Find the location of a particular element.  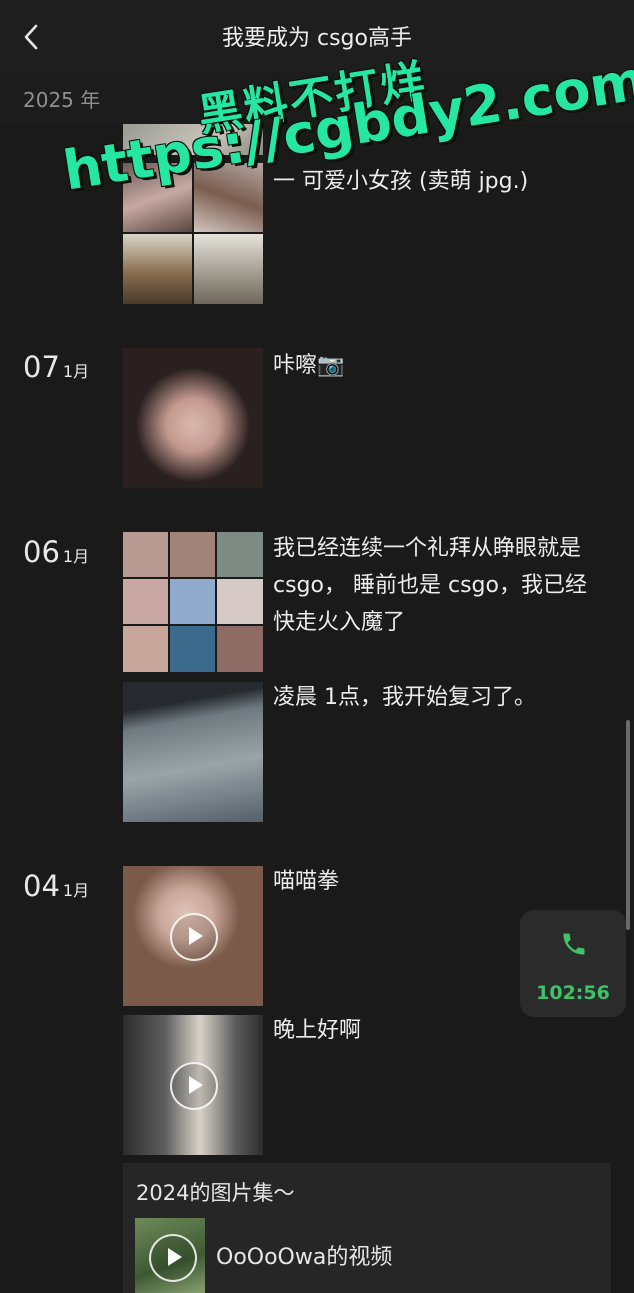

page-title: 我要成为 csgo高手 is located at coordinates (317, 38).